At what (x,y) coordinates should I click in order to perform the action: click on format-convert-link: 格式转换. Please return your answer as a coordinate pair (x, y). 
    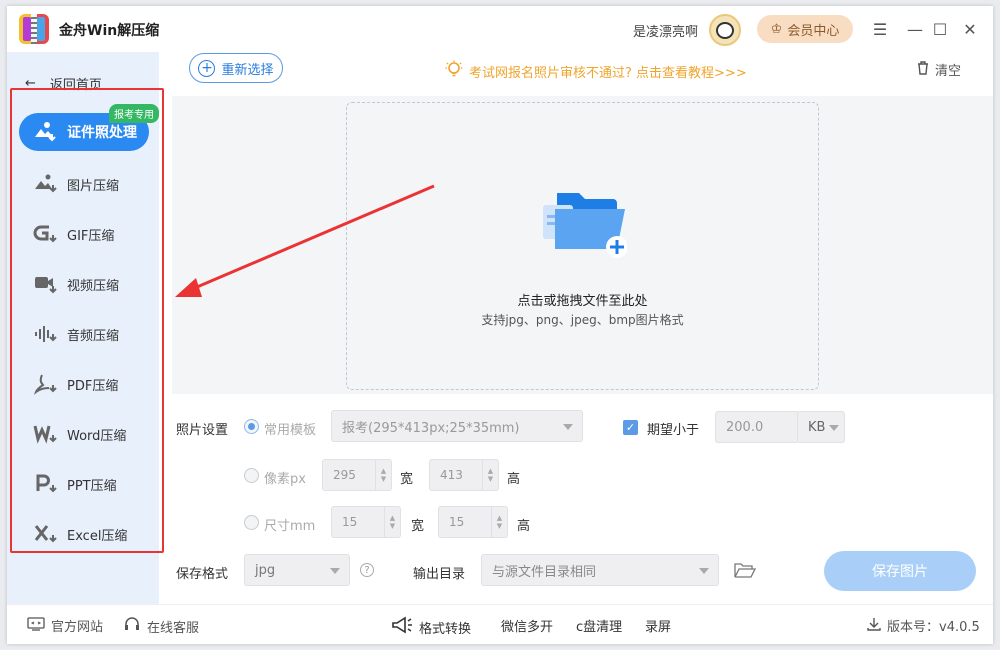
    Looking at the image, I should click on (431, 627).